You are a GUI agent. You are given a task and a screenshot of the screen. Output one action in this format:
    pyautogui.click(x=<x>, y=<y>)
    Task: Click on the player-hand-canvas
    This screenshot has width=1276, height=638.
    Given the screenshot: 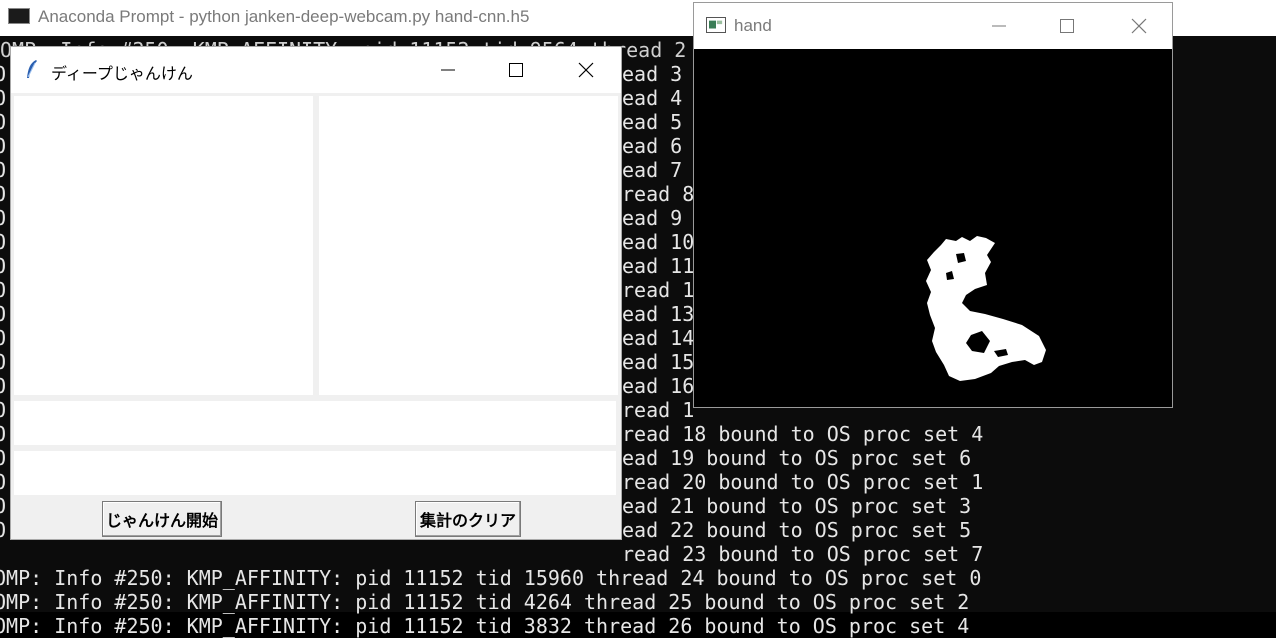 What is the action you would take?
    pyautogui.click(x=163, y=245)
    